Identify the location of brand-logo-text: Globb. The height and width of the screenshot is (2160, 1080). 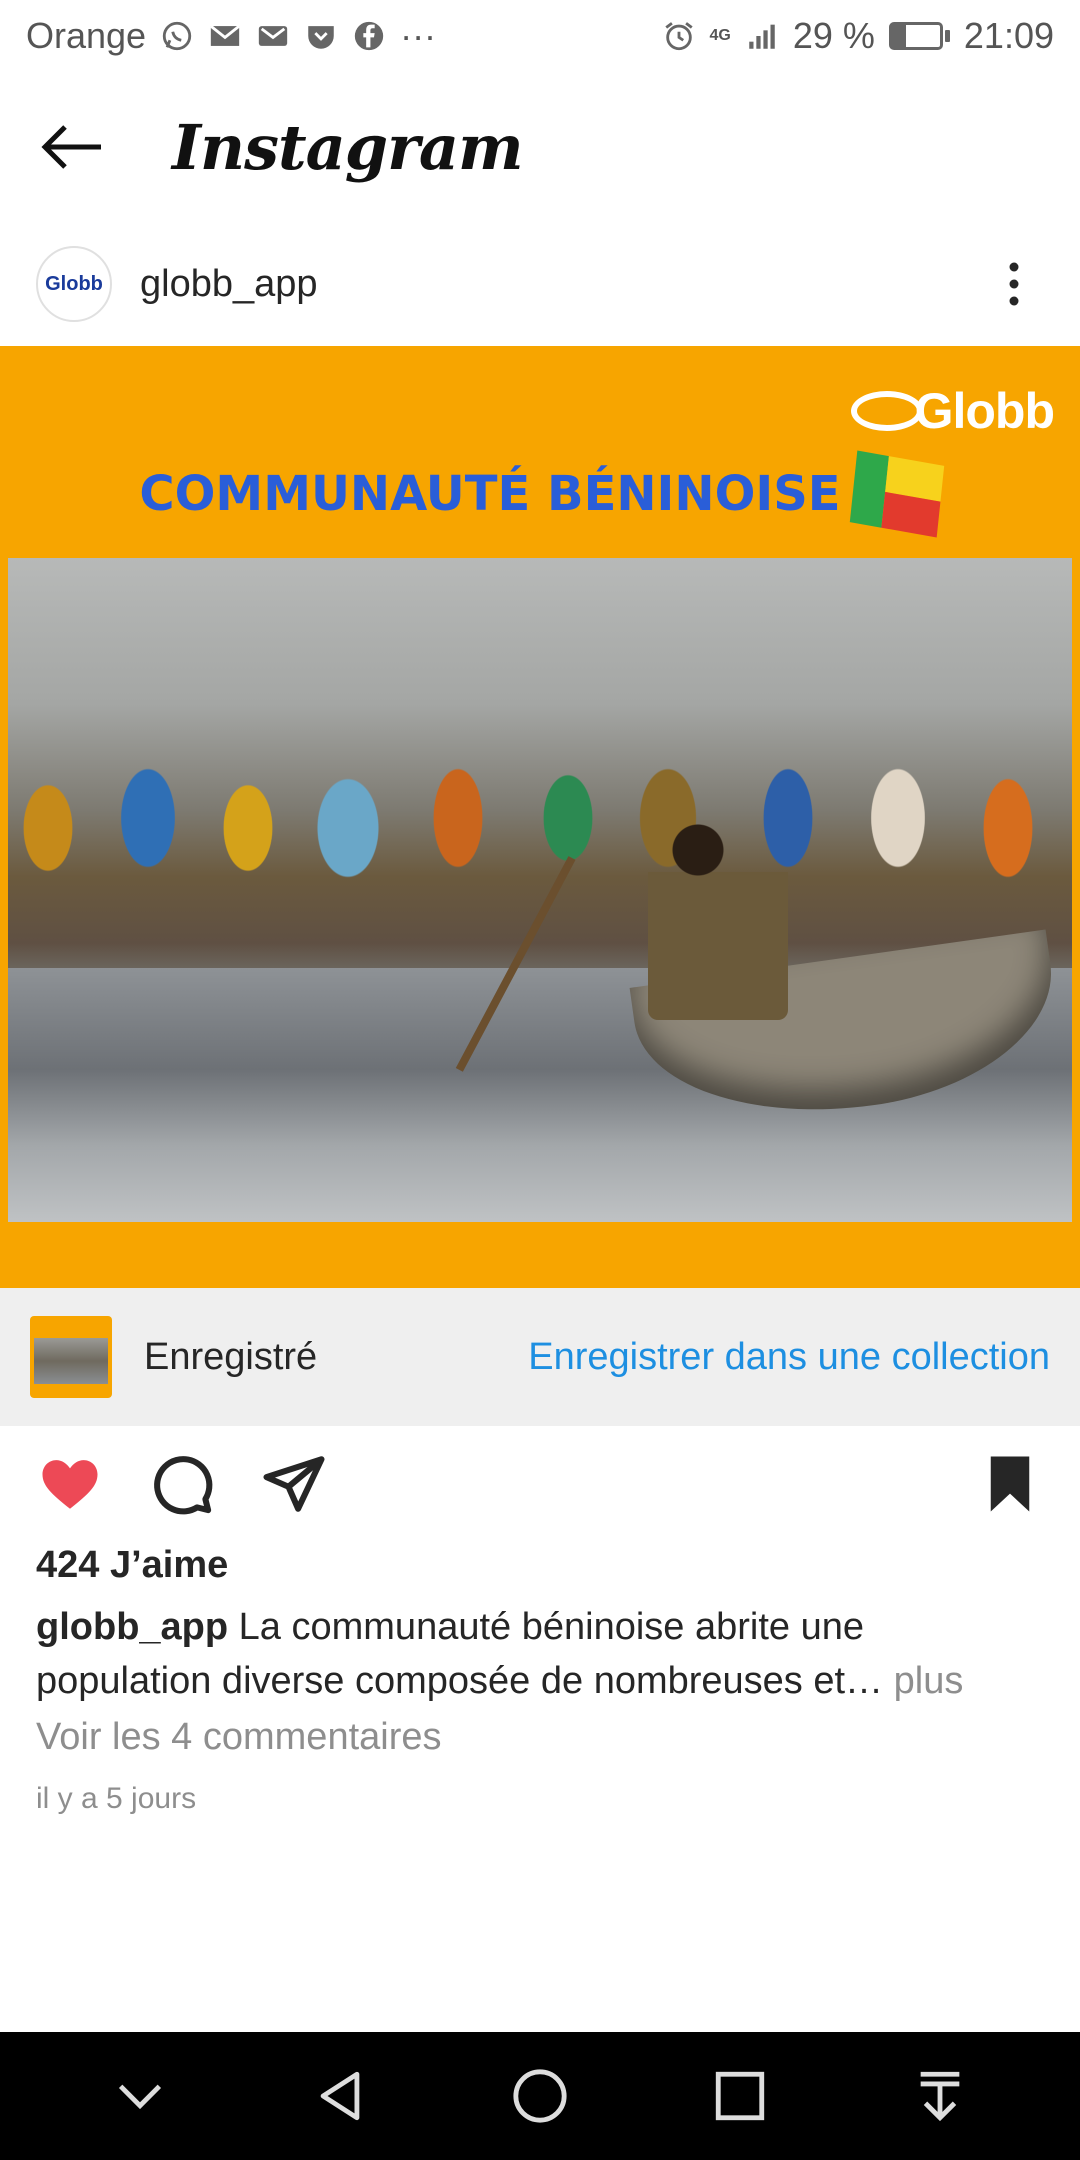
(984, 411).